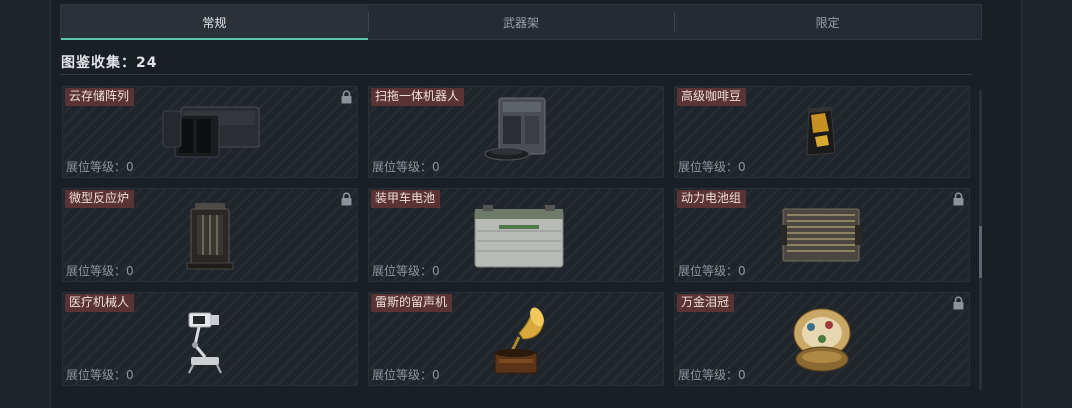  Describe the element at coordinates (519, 340) in the screenshot. I see `gramophone-icon` at that location.